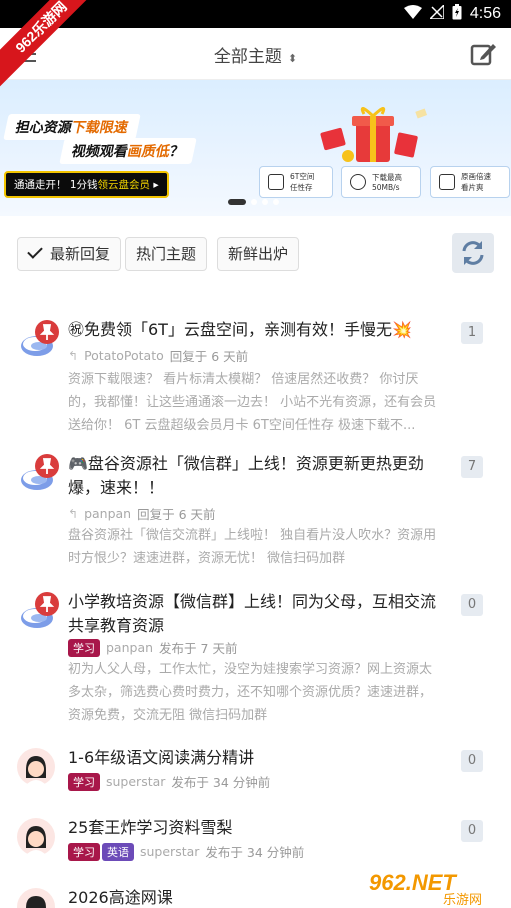  I want to click on refresh-icon, so click(473, 253).